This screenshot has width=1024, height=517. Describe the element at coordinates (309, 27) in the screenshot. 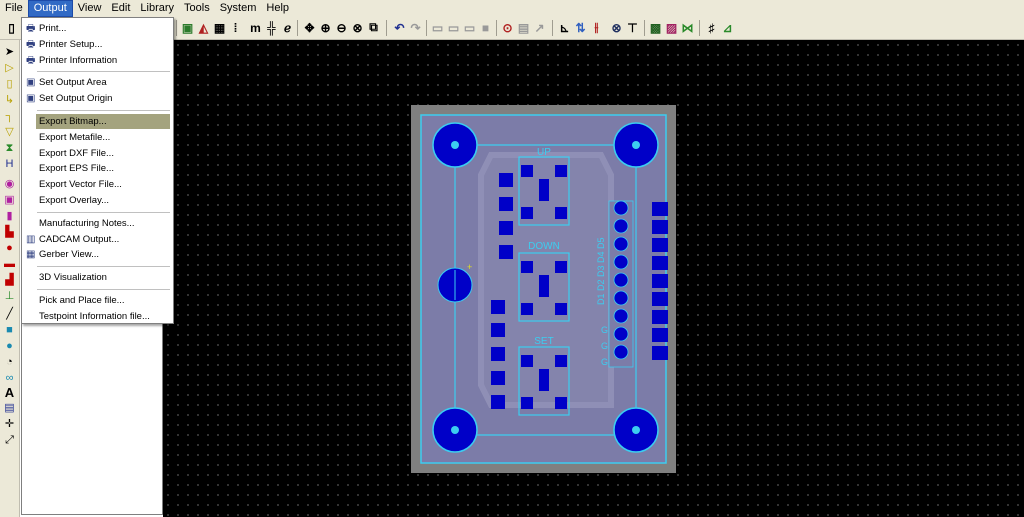

I see `pan-icon: ✥` at that location.